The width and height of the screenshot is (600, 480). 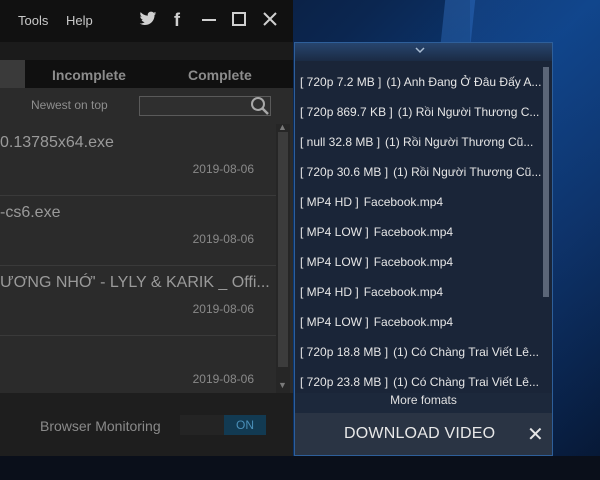 What do you see at coordinates (100, 426) in the screenshot?
I see `browser-monitoring-label: Browser Monitoring` at bounding box center [100, 426].